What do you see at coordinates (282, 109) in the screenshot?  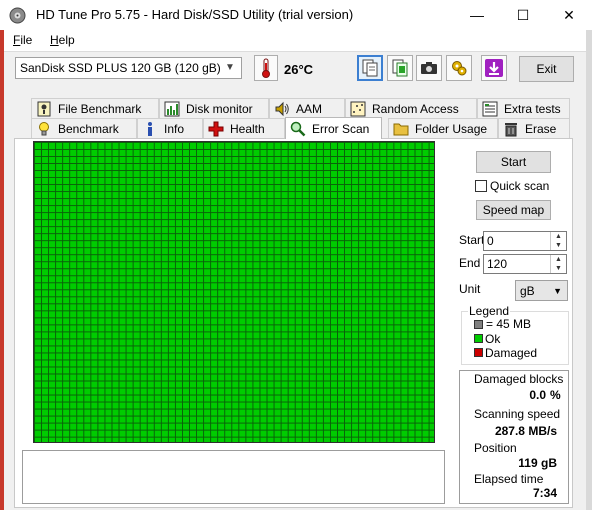 I see `speaker-icon` at bounding box center [282, 109].